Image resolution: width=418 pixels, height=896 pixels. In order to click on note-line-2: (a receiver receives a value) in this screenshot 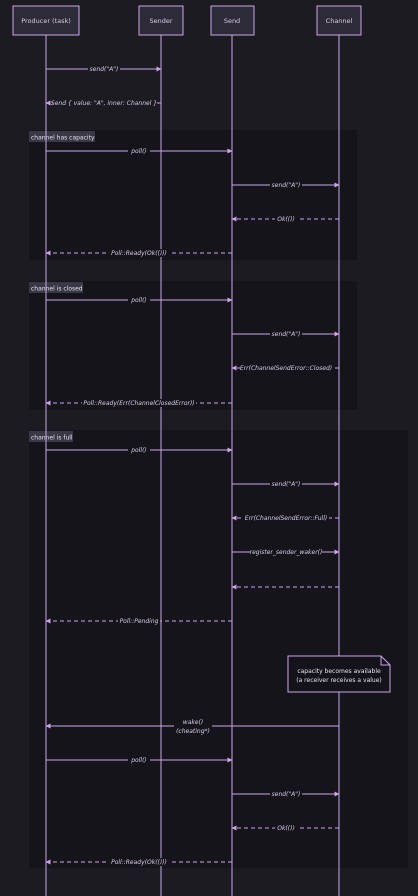, I will do `click(339, 680)`.